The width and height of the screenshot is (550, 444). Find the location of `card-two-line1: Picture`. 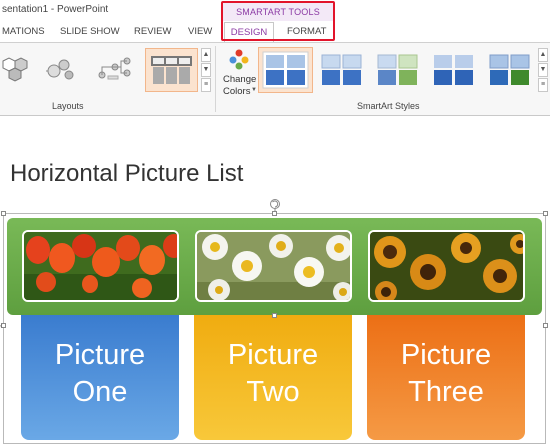

card-two-line1: Picture is located at coordinates (273, 355).